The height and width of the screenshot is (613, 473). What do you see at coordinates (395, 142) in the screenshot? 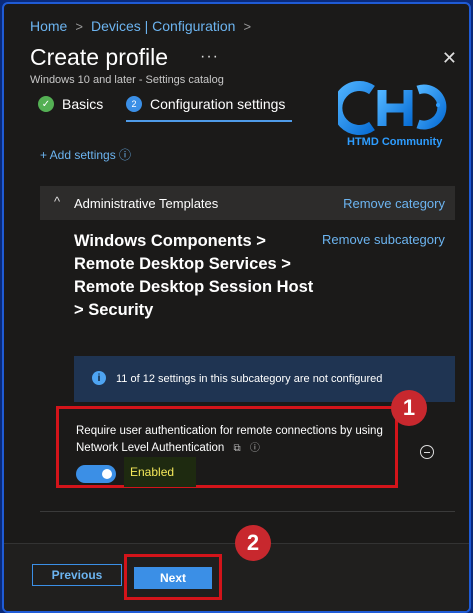
I see `htmd-logo-text: HTMD Community` at bounding box center [395, 142].